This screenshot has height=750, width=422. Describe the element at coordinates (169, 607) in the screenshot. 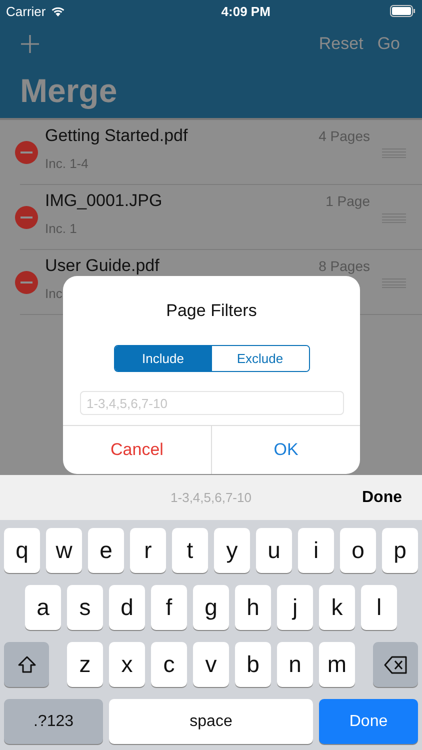

I see `letter-key: f` at that location.